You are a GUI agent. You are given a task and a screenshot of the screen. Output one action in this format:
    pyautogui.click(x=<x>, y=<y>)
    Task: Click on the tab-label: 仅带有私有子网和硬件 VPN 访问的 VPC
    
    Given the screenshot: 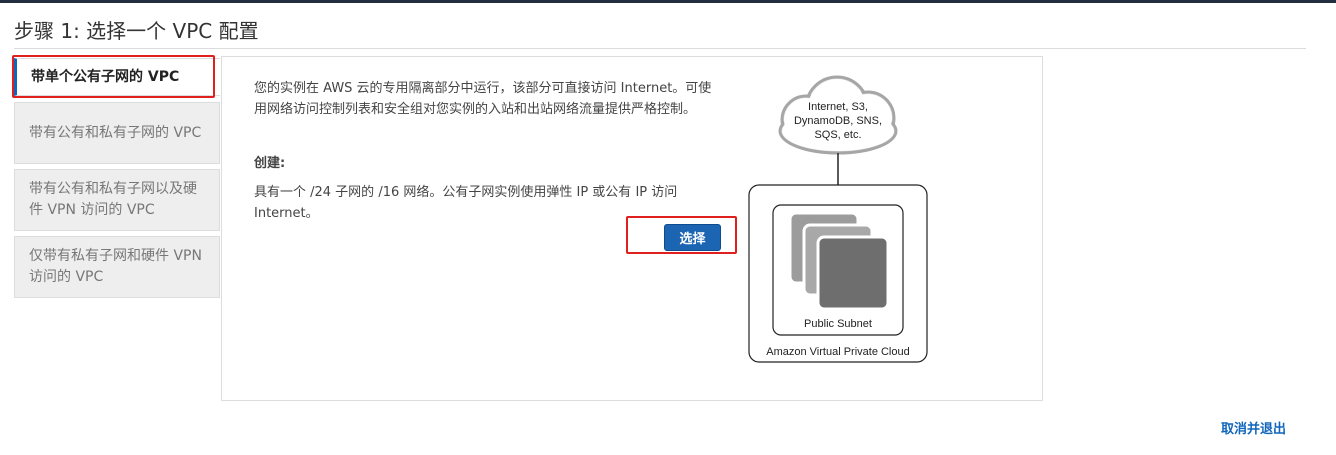 What is the action you would take?
    pyautogui.click(x=115, y=266)
    